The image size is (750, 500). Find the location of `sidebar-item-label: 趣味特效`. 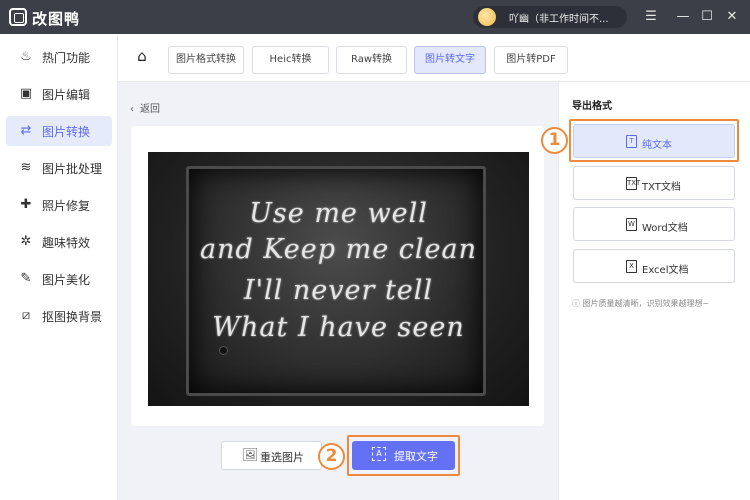

sidebar-item-label: 趣味特效 is located at coordinates (66, 243).